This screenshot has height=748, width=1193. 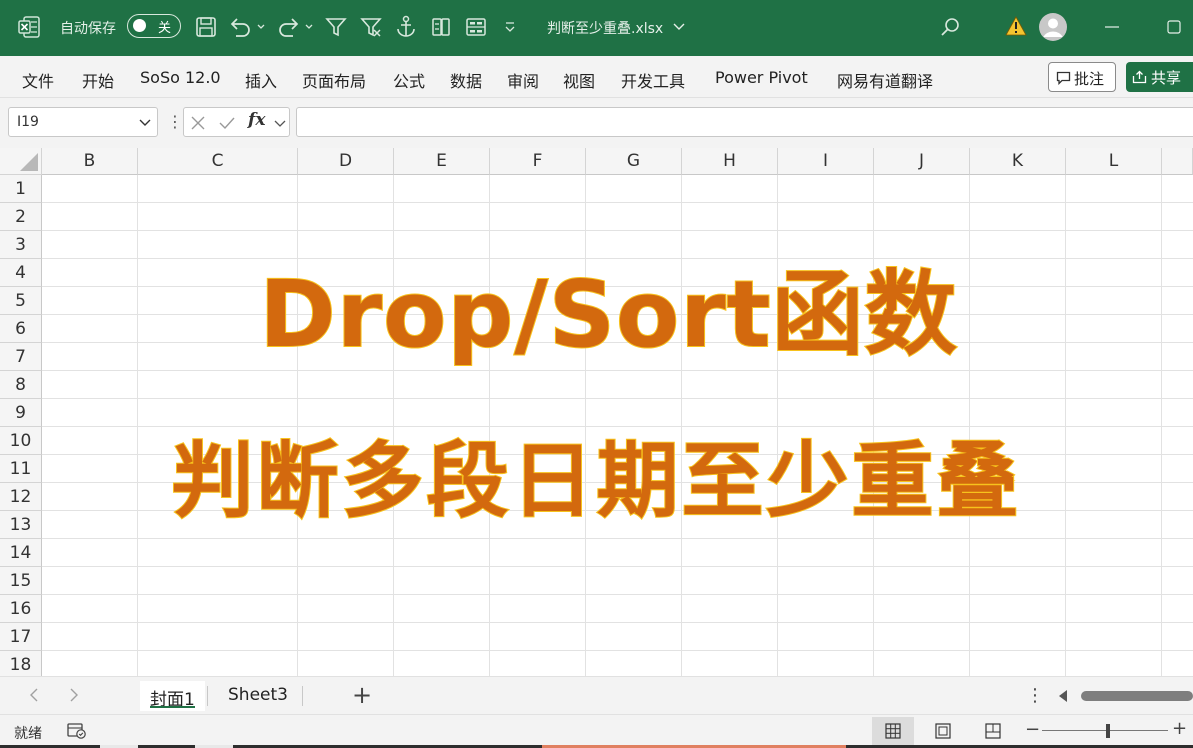 I want to click on column-header-g: G, so click(x=634, y=161).